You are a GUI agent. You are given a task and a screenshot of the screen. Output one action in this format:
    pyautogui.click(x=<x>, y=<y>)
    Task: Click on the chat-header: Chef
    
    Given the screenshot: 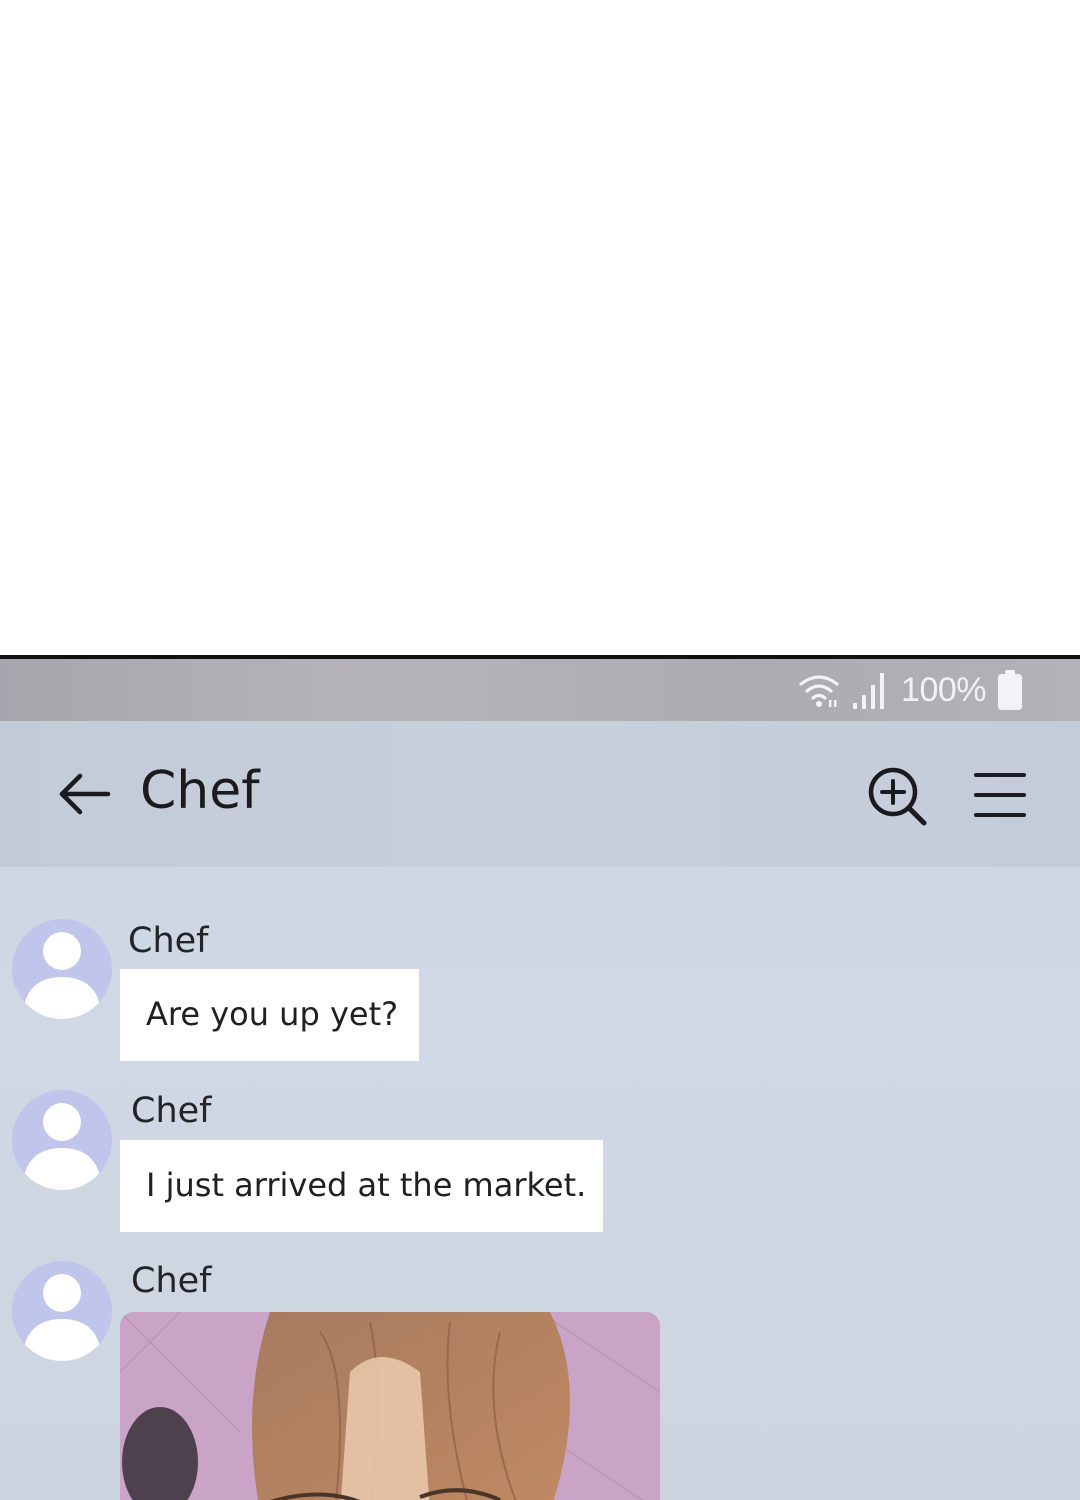 What is the action you would take?
    pyautogui.click(x=540, y=794)
    